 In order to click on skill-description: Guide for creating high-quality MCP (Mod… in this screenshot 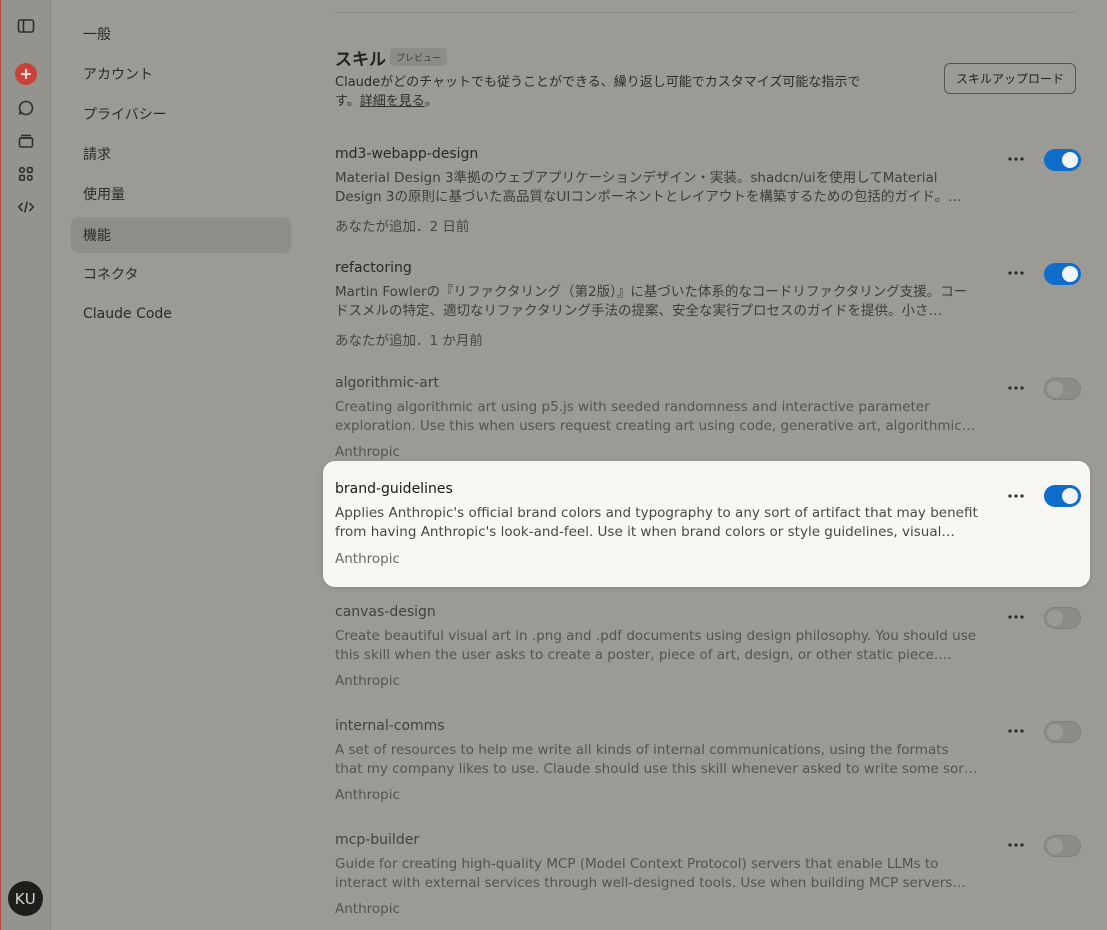, I will do `click(644, 873)`.